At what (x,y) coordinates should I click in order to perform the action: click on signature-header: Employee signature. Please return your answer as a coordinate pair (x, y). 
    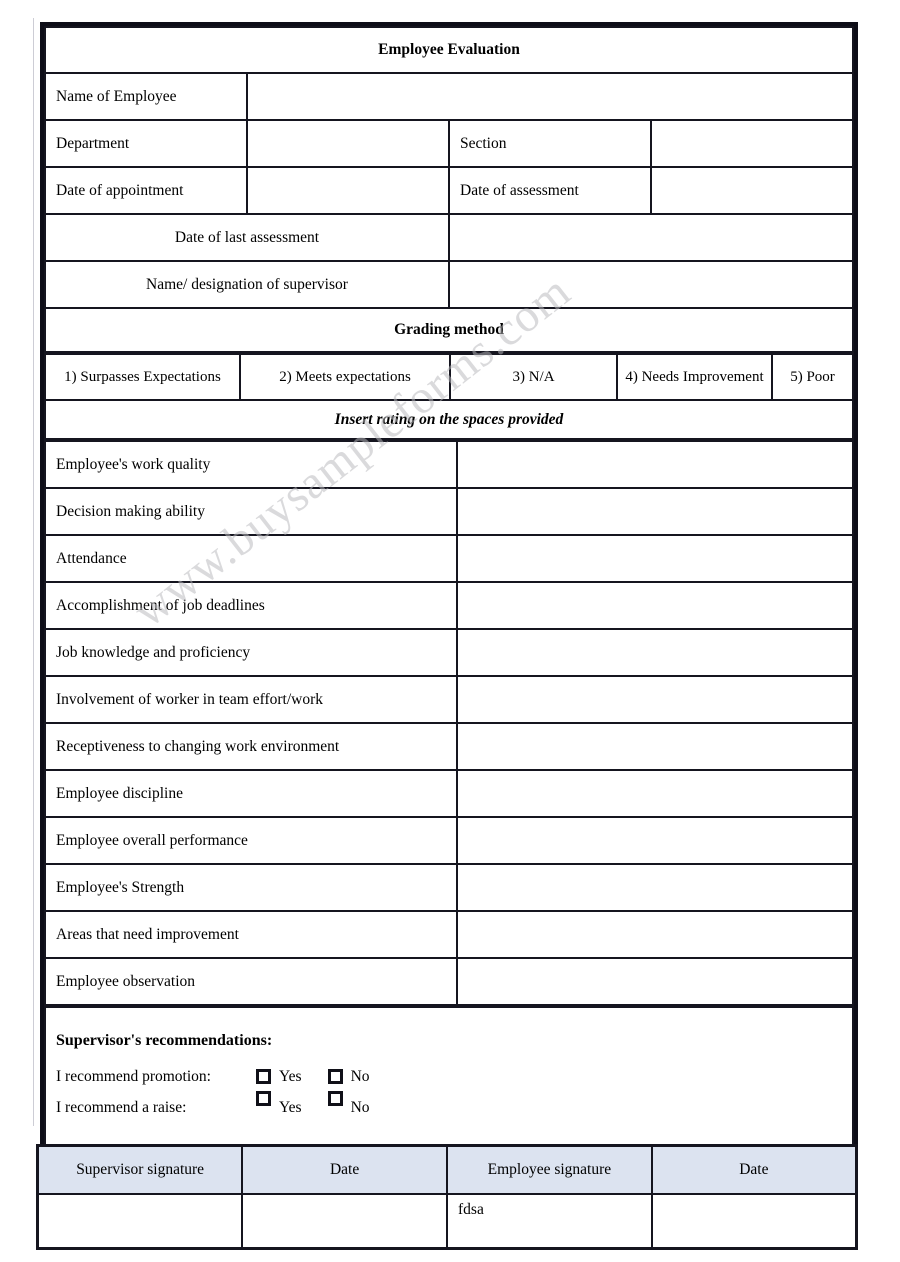
    Looking at the image, I should click on (549, 1169).